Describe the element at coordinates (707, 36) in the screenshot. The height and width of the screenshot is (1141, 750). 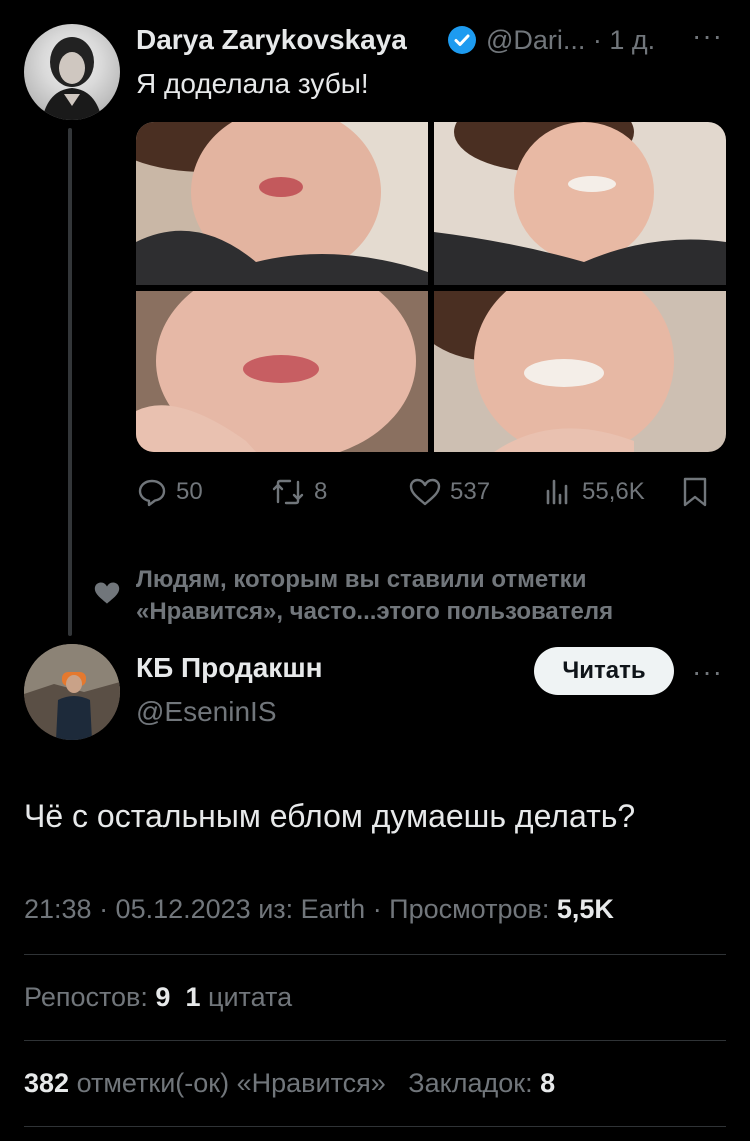
I see `more-options-icon: ···` at that location.